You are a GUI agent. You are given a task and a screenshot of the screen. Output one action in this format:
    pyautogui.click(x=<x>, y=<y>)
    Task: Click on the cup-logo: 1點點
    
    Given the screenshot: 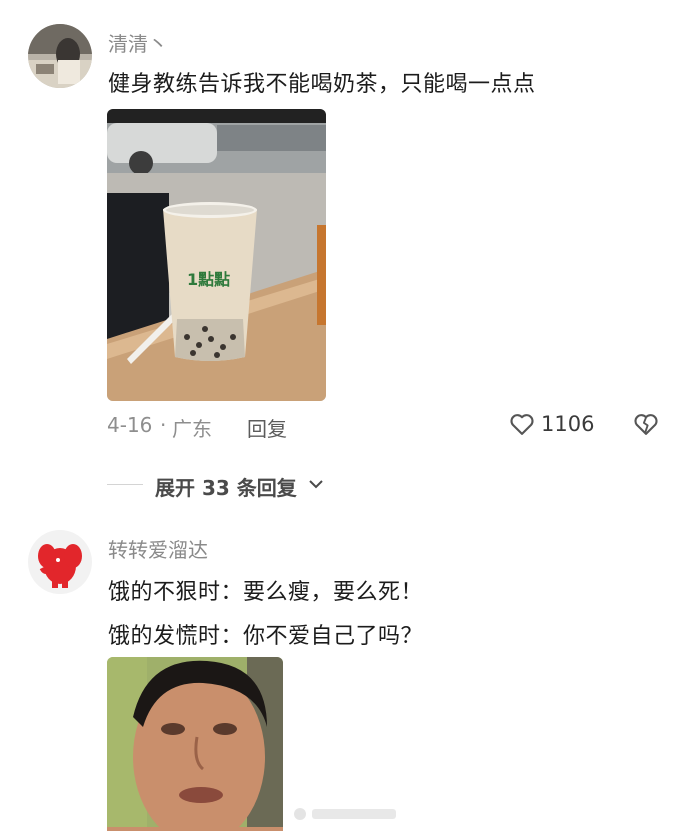 What is the action you would take?
    pyautogui.click(x=208, y=279)
    